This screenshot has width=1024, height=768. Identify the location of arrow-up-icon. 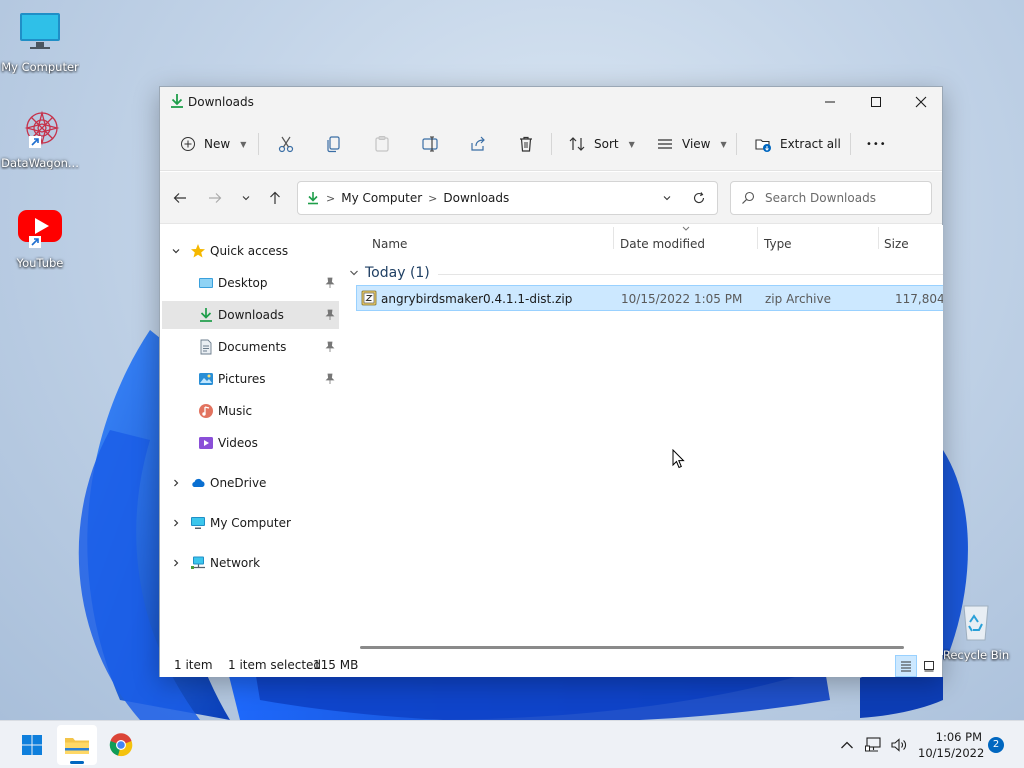
(275, 197).